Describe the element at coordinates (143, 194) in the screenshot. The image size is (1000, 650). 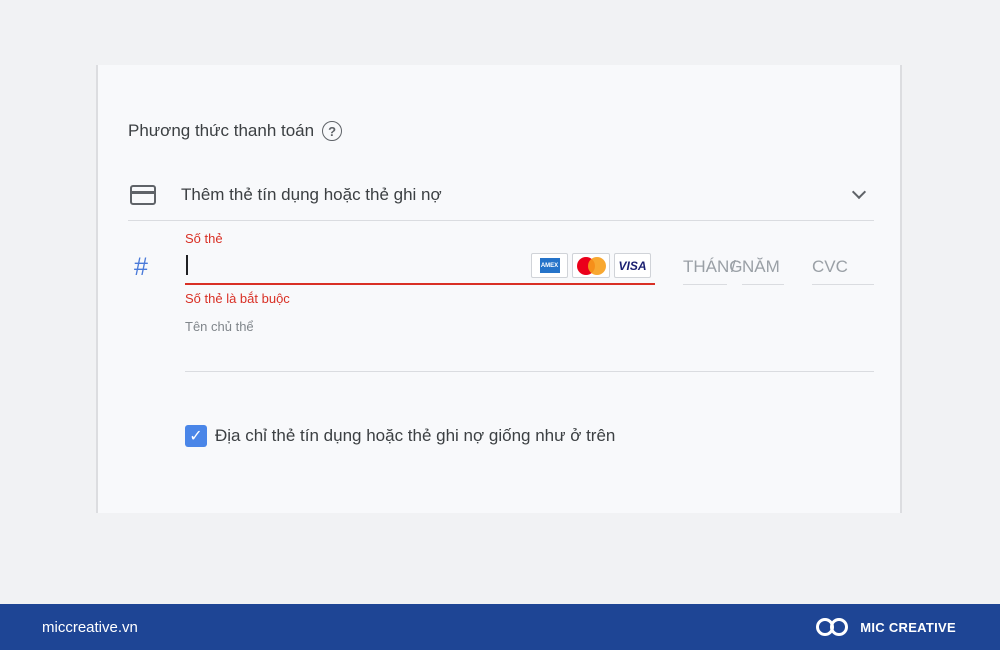
I see `credit-card-icon` at that location.